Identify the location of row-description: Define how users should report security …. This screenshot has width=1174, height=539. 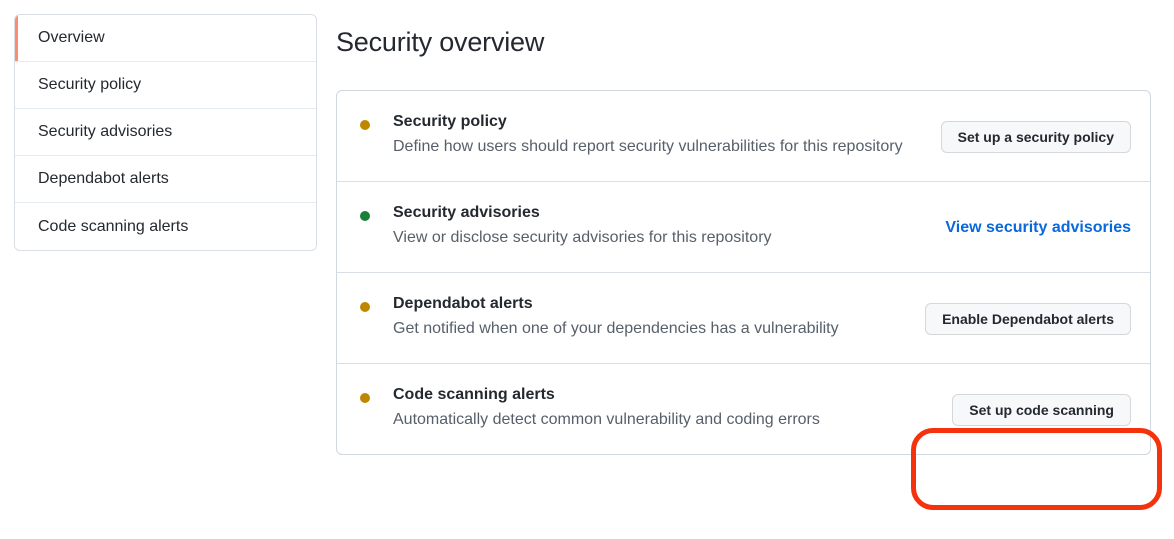
(648, 146).